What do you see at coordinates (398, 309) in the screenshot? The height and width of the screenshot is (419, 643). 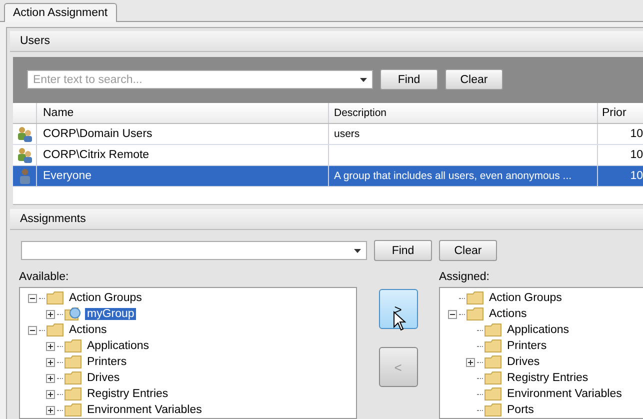 I see `add-button: >` at bounding box center [398, 309].